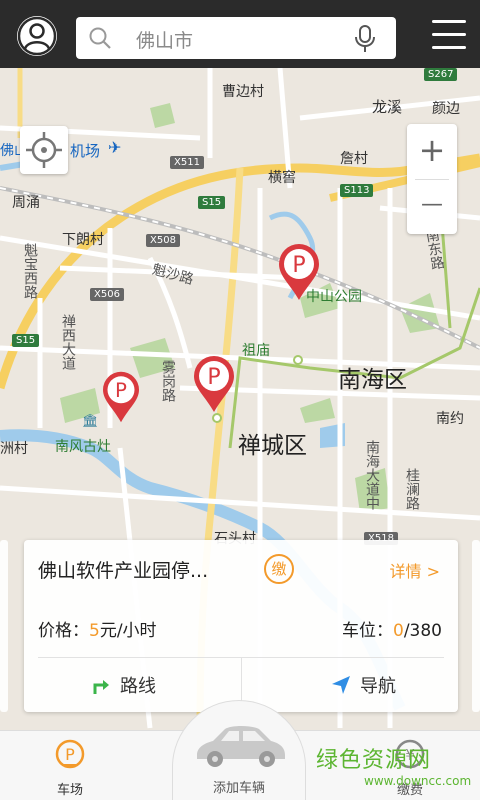 The height and width of the screenshot is (800, 480). I want to click on map-label: 下朗村, so click(83, 240).